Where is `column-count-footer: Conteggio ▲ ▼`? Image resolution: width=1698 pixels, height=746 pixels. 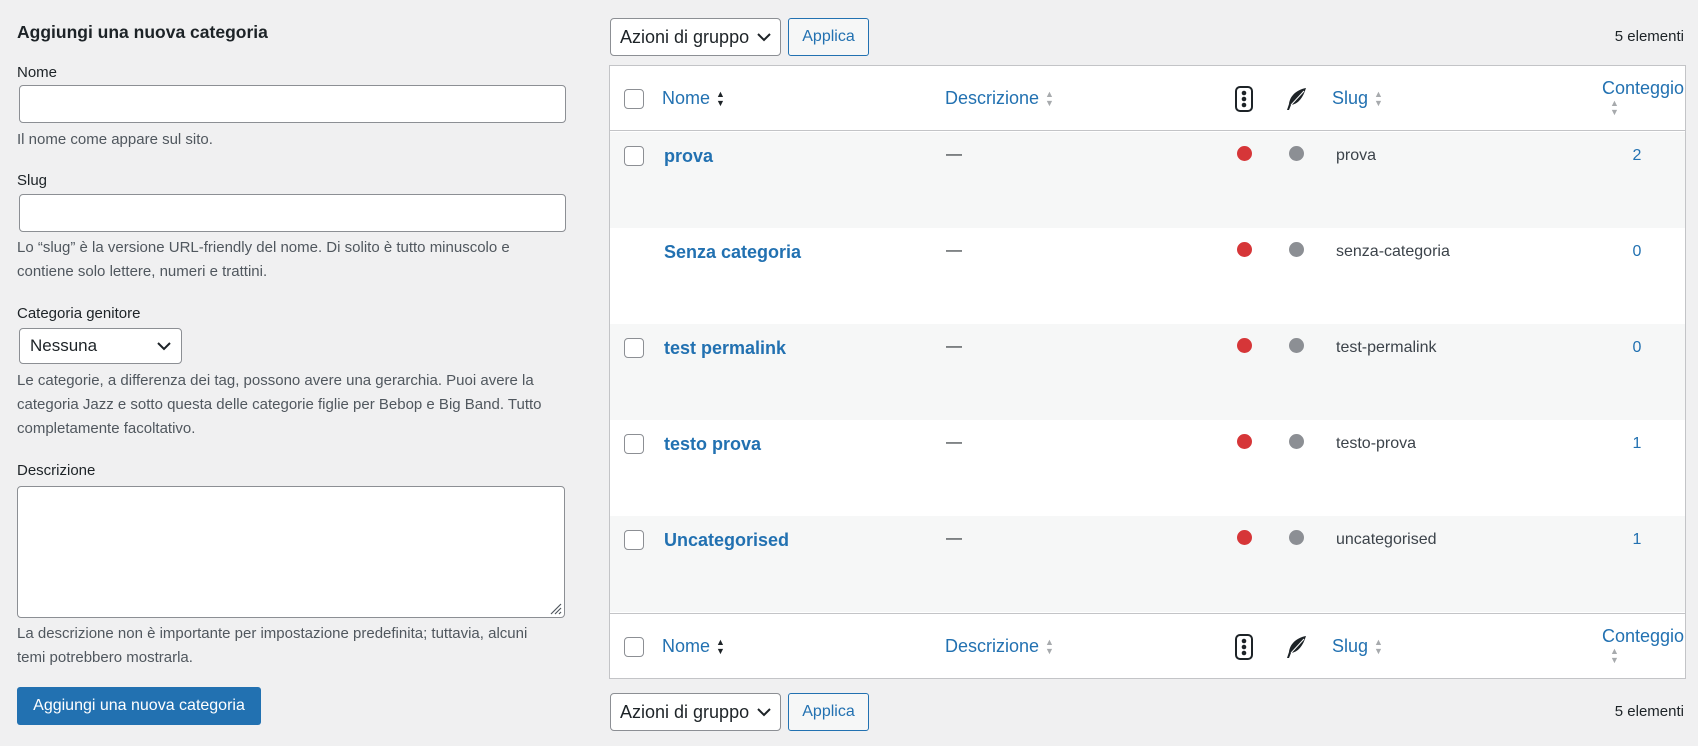
column-count-footer: Conteggio ▲ ▼ is located at coordinates (1643, 645).